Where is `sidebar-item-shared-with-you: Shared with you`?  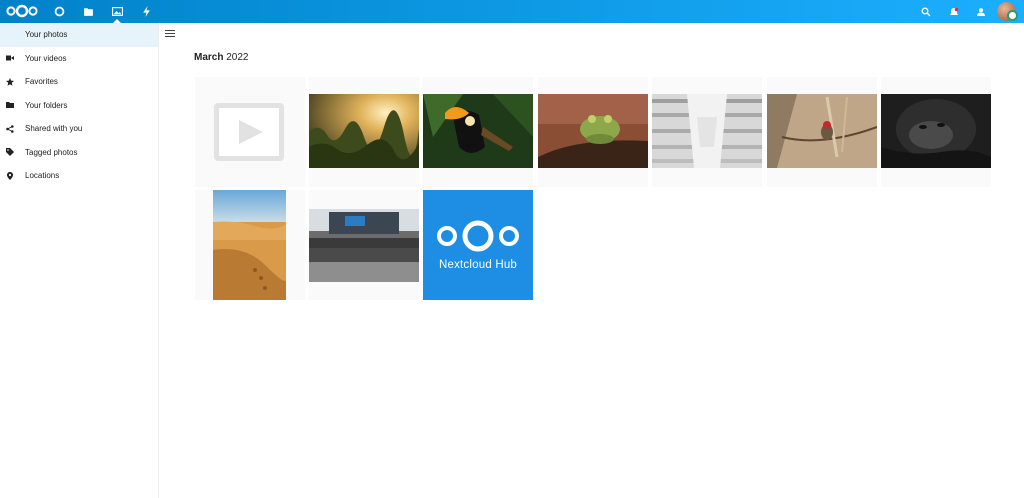 sidebar-item-shared-with-you: Shared with you is located at coordinates (79, 129).